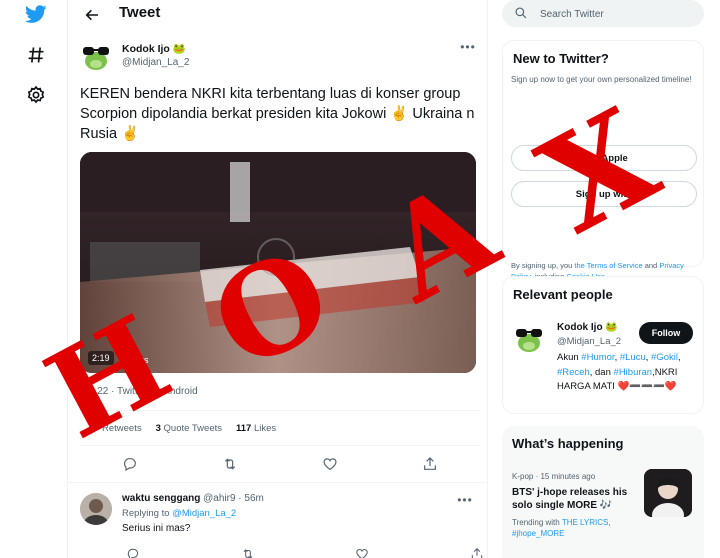 The height and width of the screenshot is (558, 720). I want to click on search-bar, so click(603, 13).